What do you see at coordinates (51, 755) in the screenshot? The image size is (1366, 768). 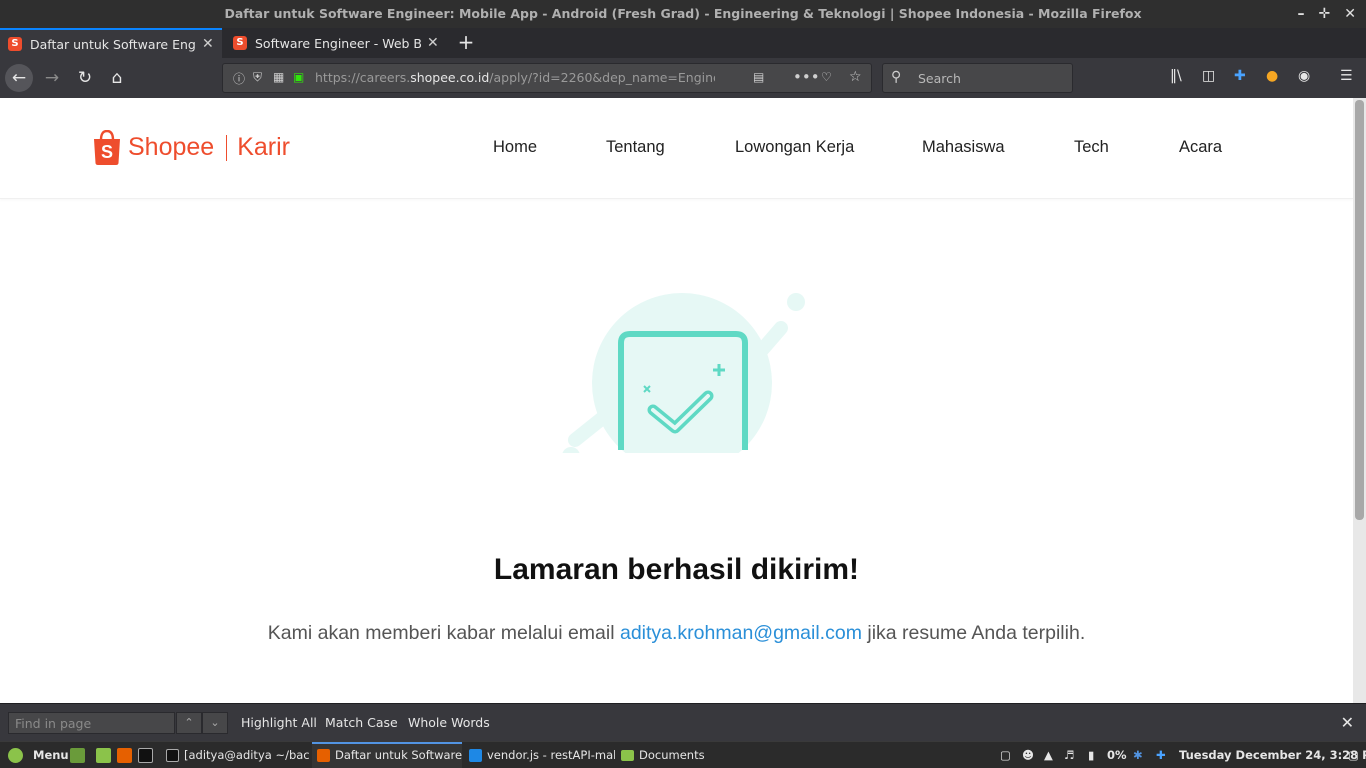 I see `menu-button: Menu` at bounding box center [51, 755].